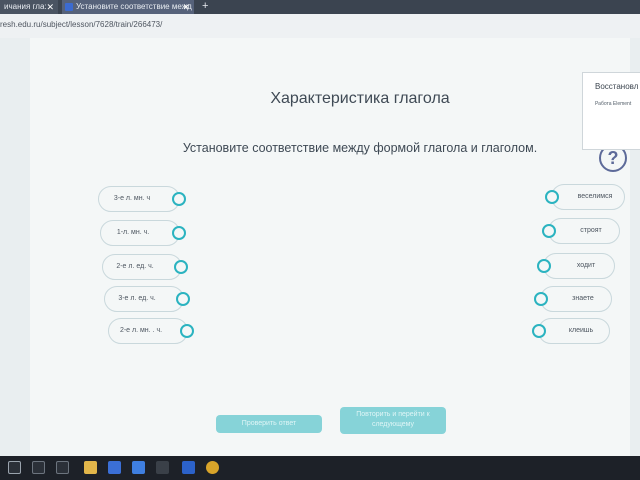 The height and width of the screenshot is (480, 640). Describe the element at coordinates (69, 7) in the screenshot. I see `site-favicon-icon` at that location.